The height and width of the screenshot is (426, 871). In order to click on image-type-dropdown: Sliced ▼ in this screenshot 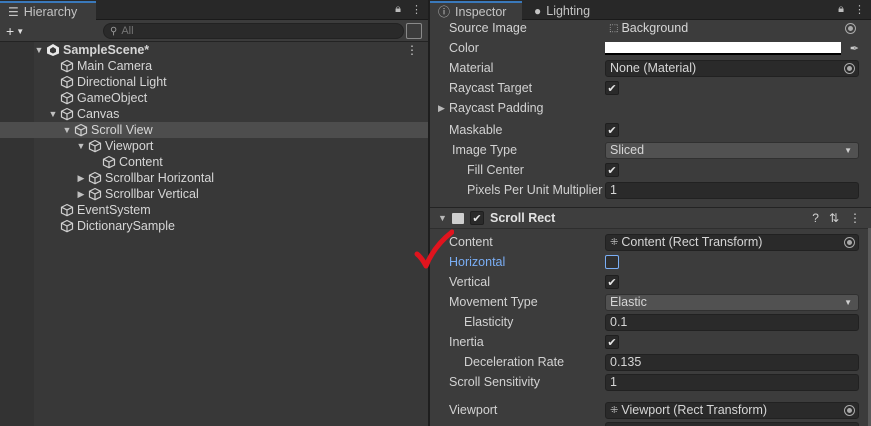, I will do `click(732, 150)`.